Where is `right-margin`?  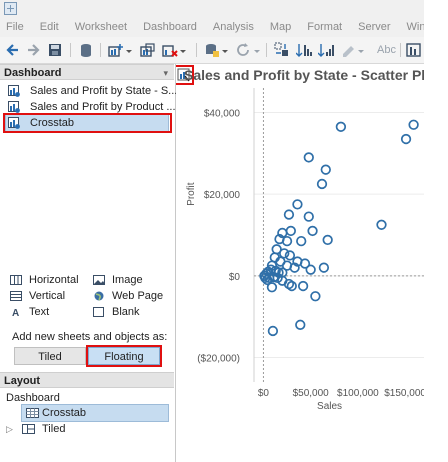
right-margin is located at coordinates (436, 231).